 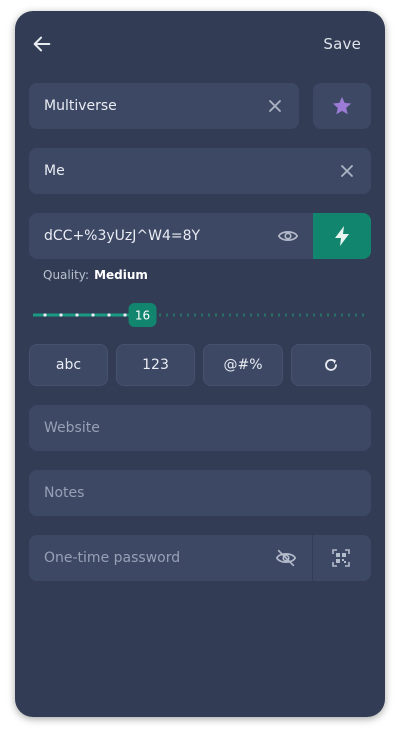 What do you see at coordinates (342, 44) in the screenshot?
I see `save-button: Save` at bounding box center [342, 44].